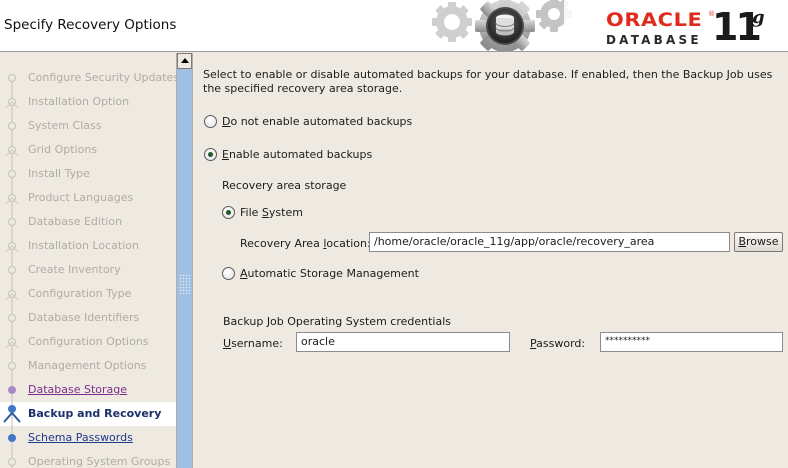 The height and width of the screenshot is (468, 788). I want to click on step-product-languages: Product Languages, so click(88, 198).